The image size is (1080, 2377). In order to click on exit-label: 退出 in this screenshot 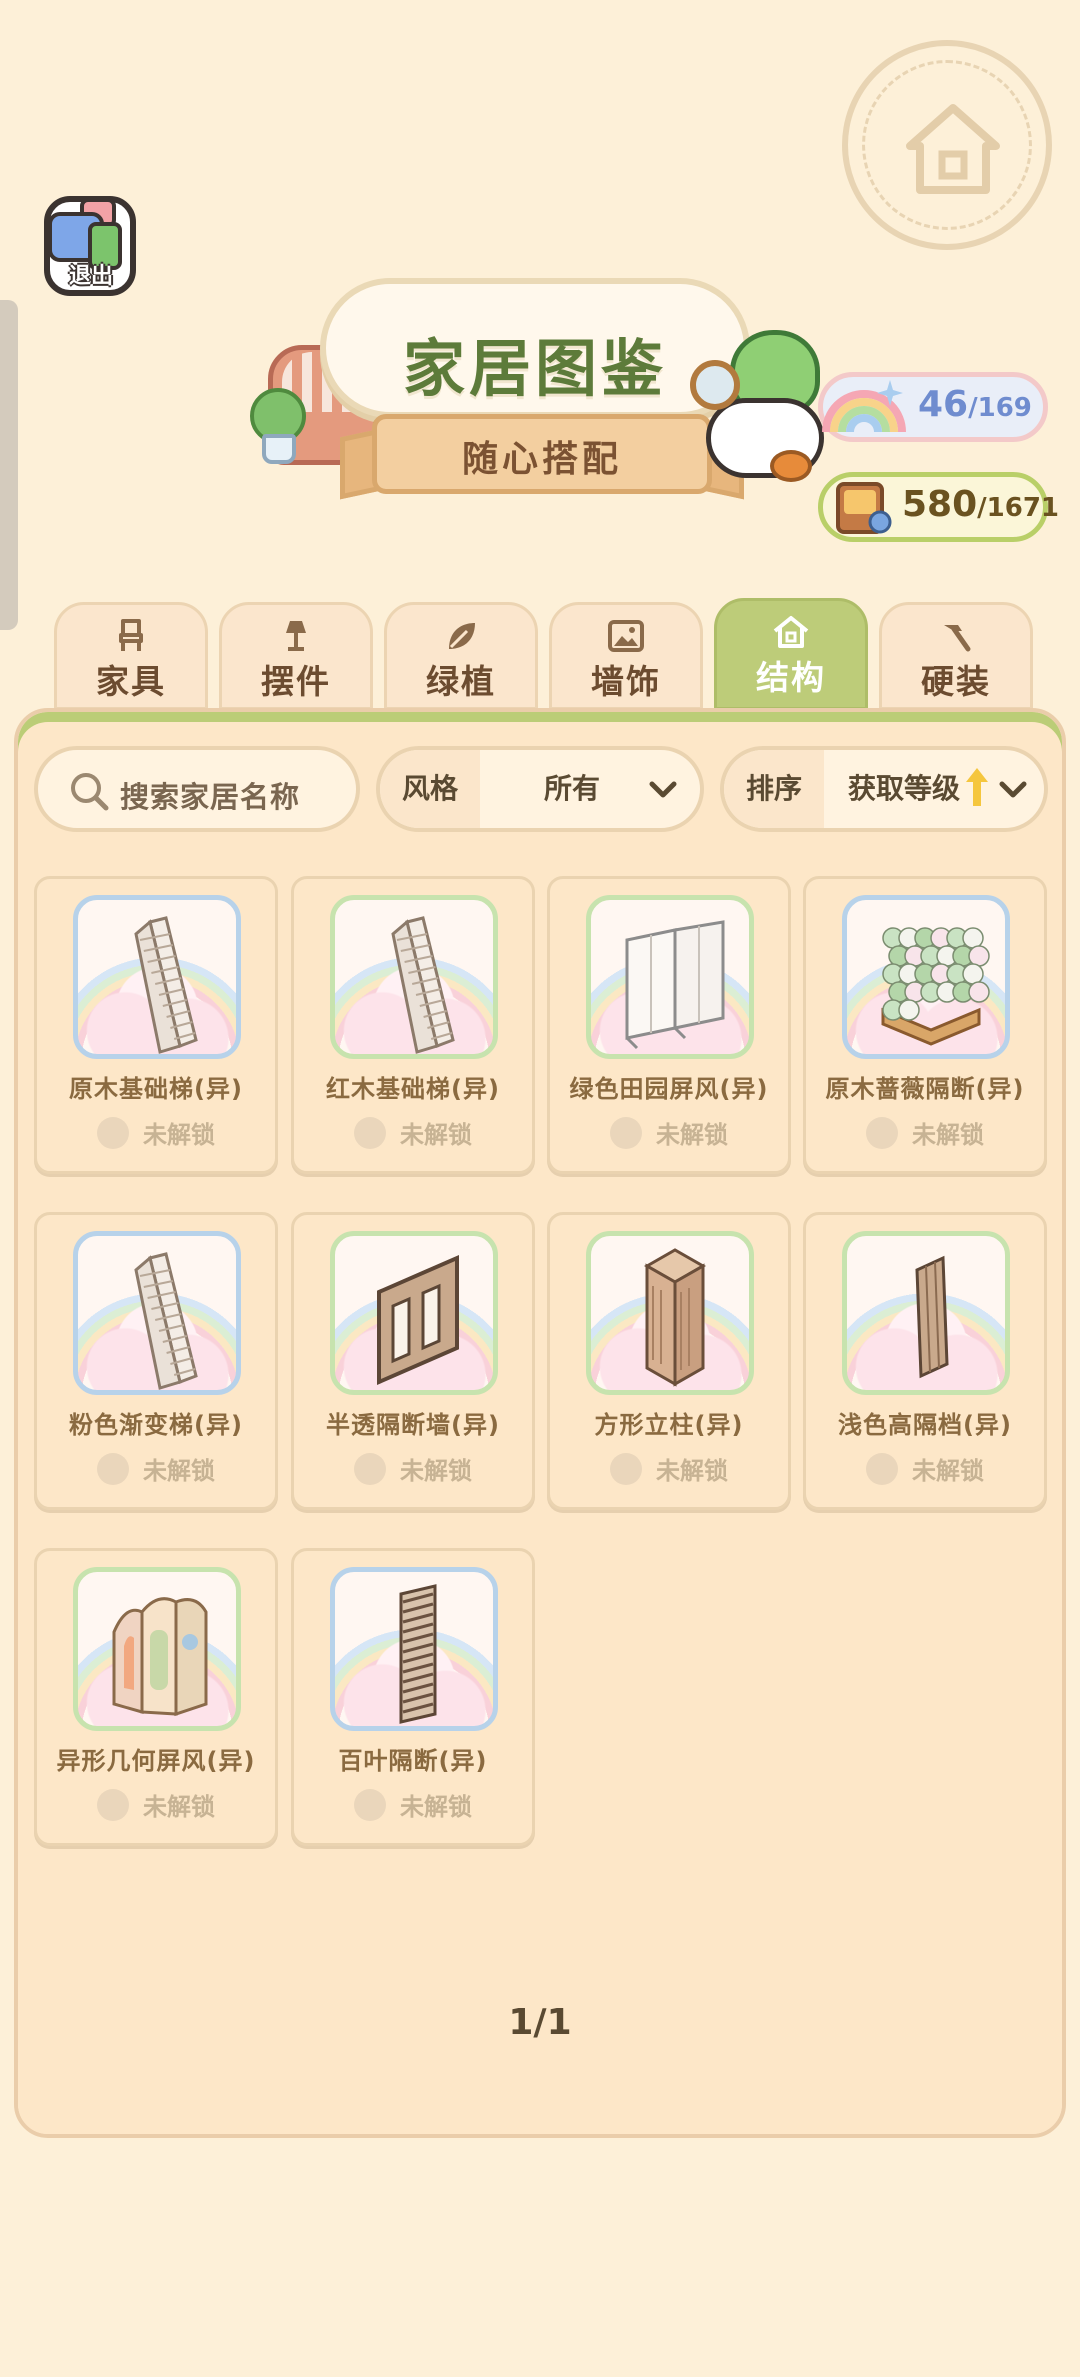, I will do `click(90, 276)`.